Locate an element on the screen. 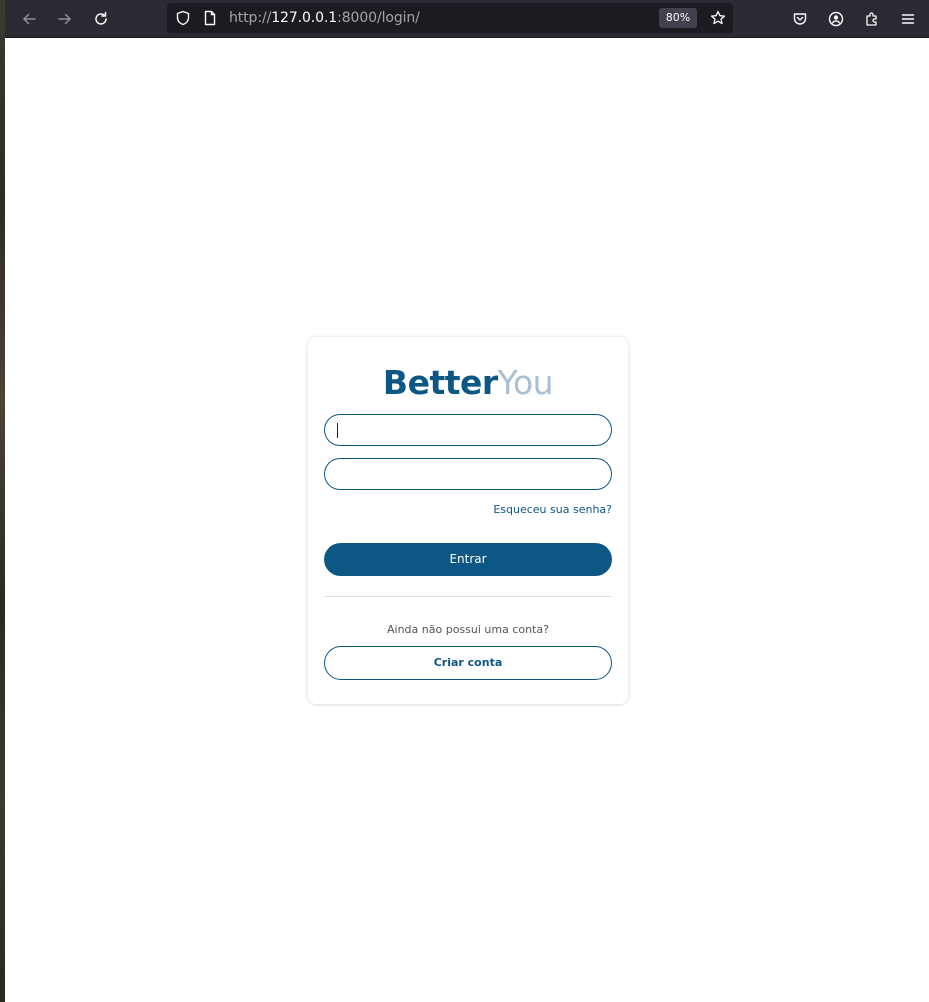 Image resolution: width=929 pixels, height=1002 pixels. text-caret is located at coordinates (337, 430).